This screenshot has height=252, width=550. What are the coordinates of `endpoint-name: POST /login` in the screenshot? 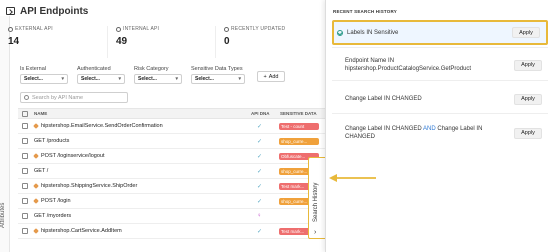 It's located at (52, 201).